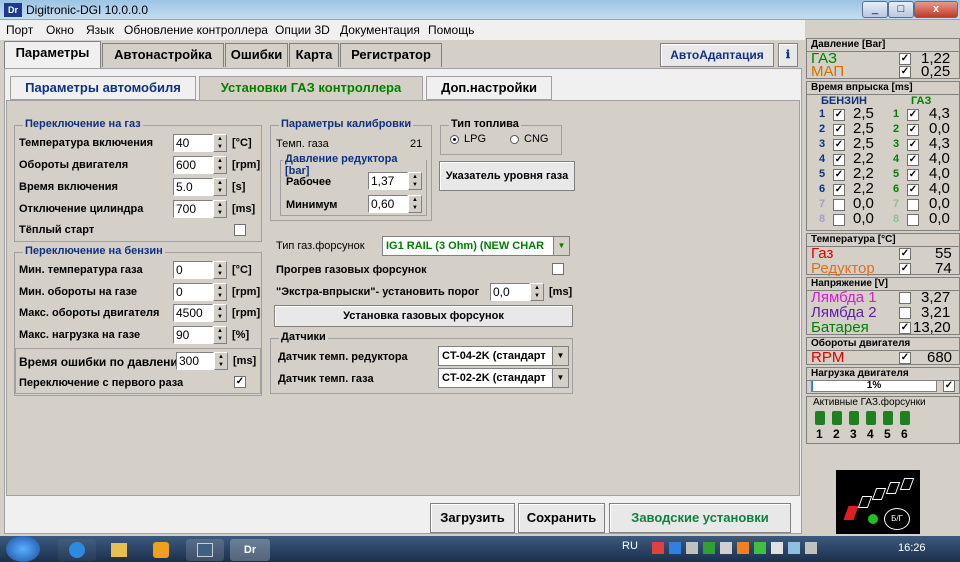 Image resolution: width=960 pixels, height=562 pixels. What do you see at coordinates (476, 246) in the screenshot?
I see `injector-type-select: IG1 RAIL (3 Ohm) (NEW CHAR ▼` at bounding box center [476, 246].